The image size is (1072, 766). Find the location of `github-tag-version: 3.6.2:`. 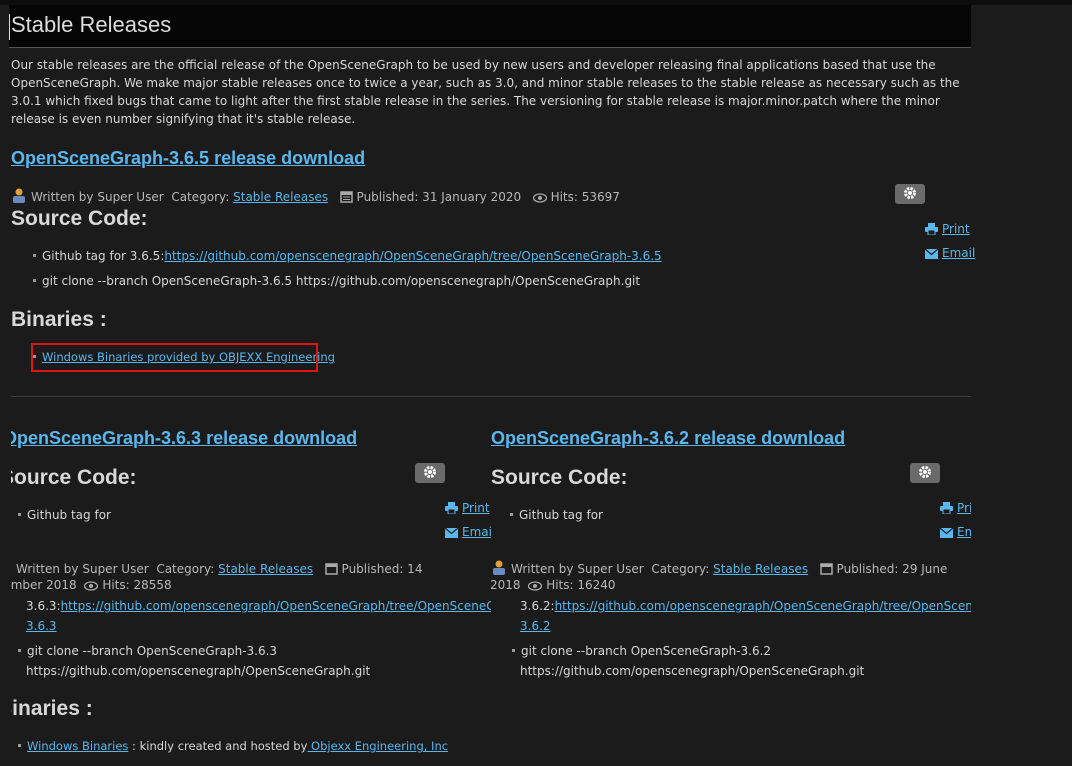

github-tag-version: 3.6.2: is located at coordinates (537, 606).